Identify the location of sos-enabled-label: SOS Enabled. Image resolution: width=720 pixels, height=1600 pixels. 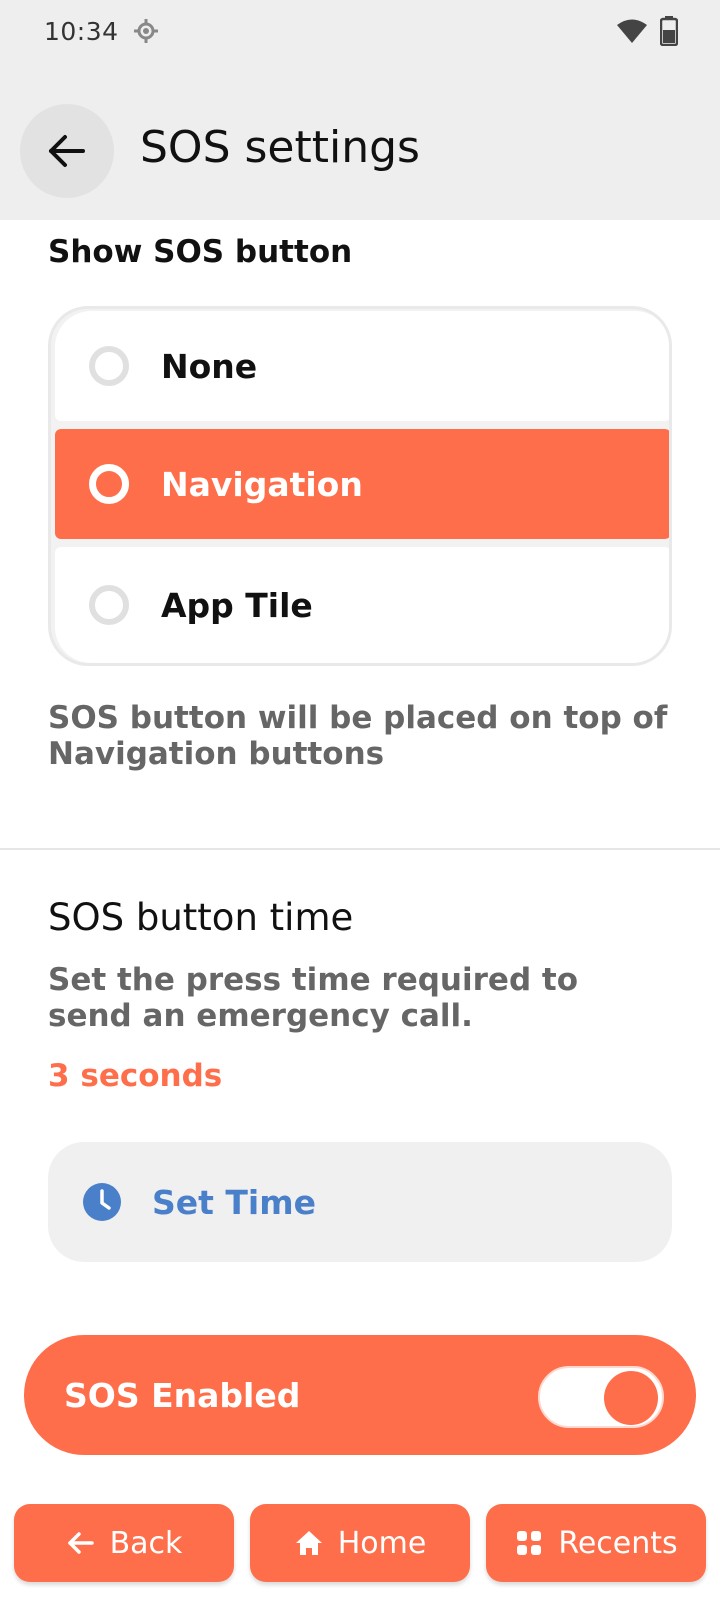
(182, 1395).